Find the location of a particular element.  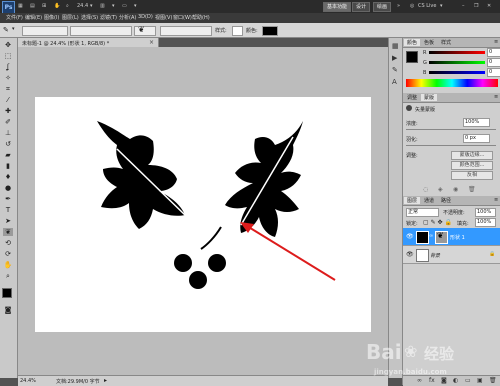

fill-value: 100% is located at coordinates (485, 222).